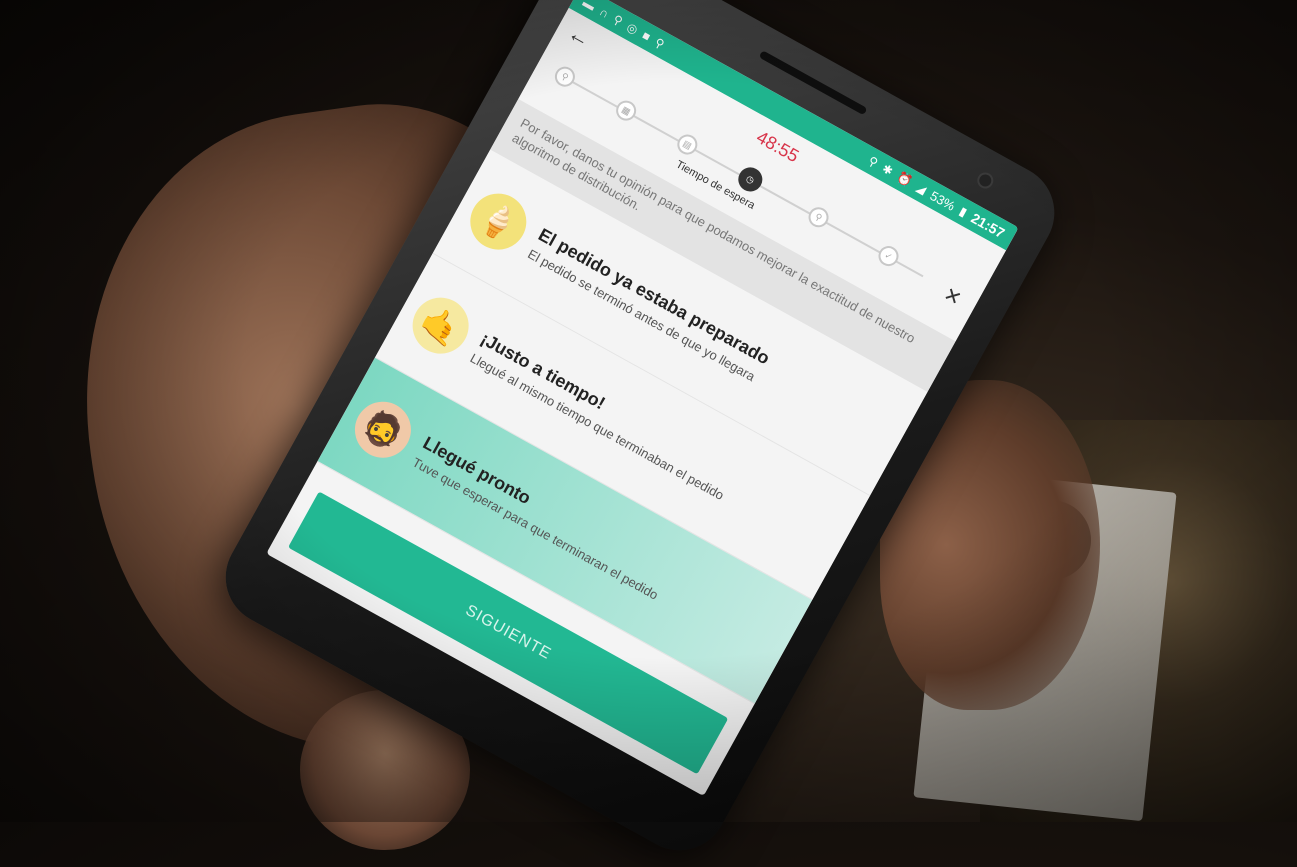 This screenshot has height=867, width=1297. I want to click on signal-icon: ◢, so click(921, 188).